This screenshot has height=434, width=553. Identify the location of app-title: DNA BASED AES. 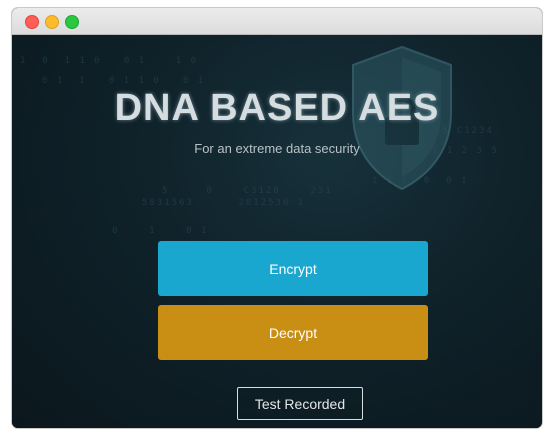
(277, 108).